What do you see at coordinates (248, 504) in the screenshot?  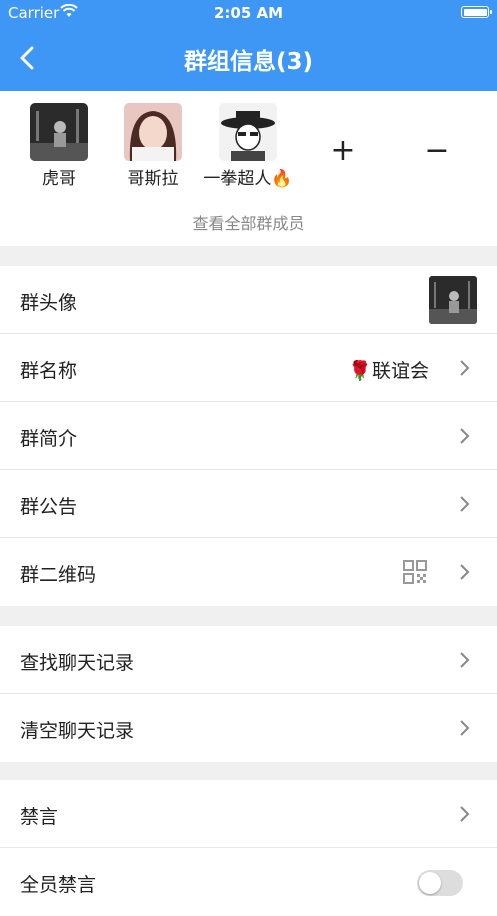 I see `group-notice-row: 群公告` at bounding box center [248, 504].